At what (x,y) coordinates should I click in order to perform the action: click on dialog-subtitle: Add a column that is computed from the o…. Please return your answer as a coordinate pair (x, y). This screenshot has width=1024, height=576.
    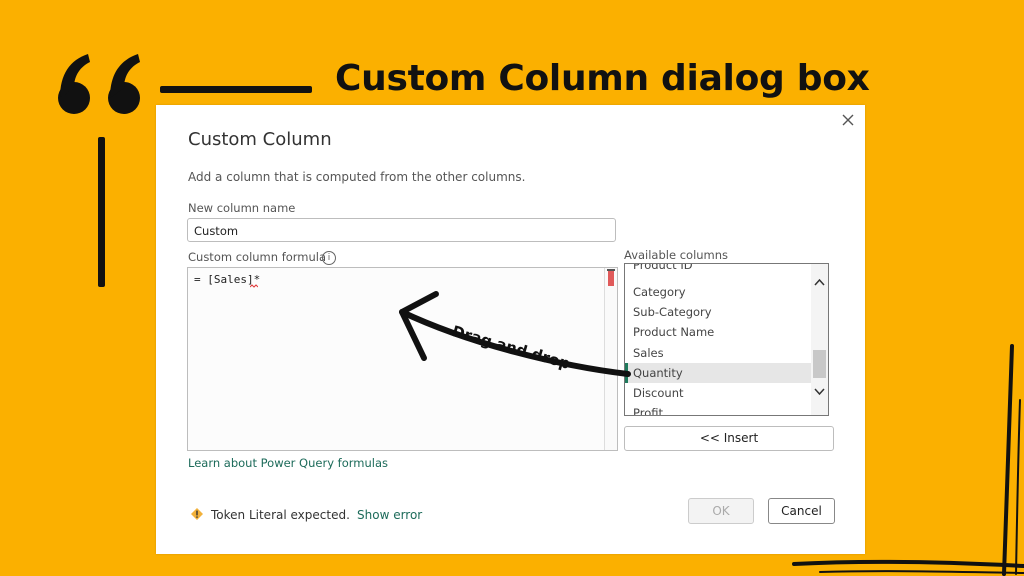
    Looking at the image, I should click on (357, 177).